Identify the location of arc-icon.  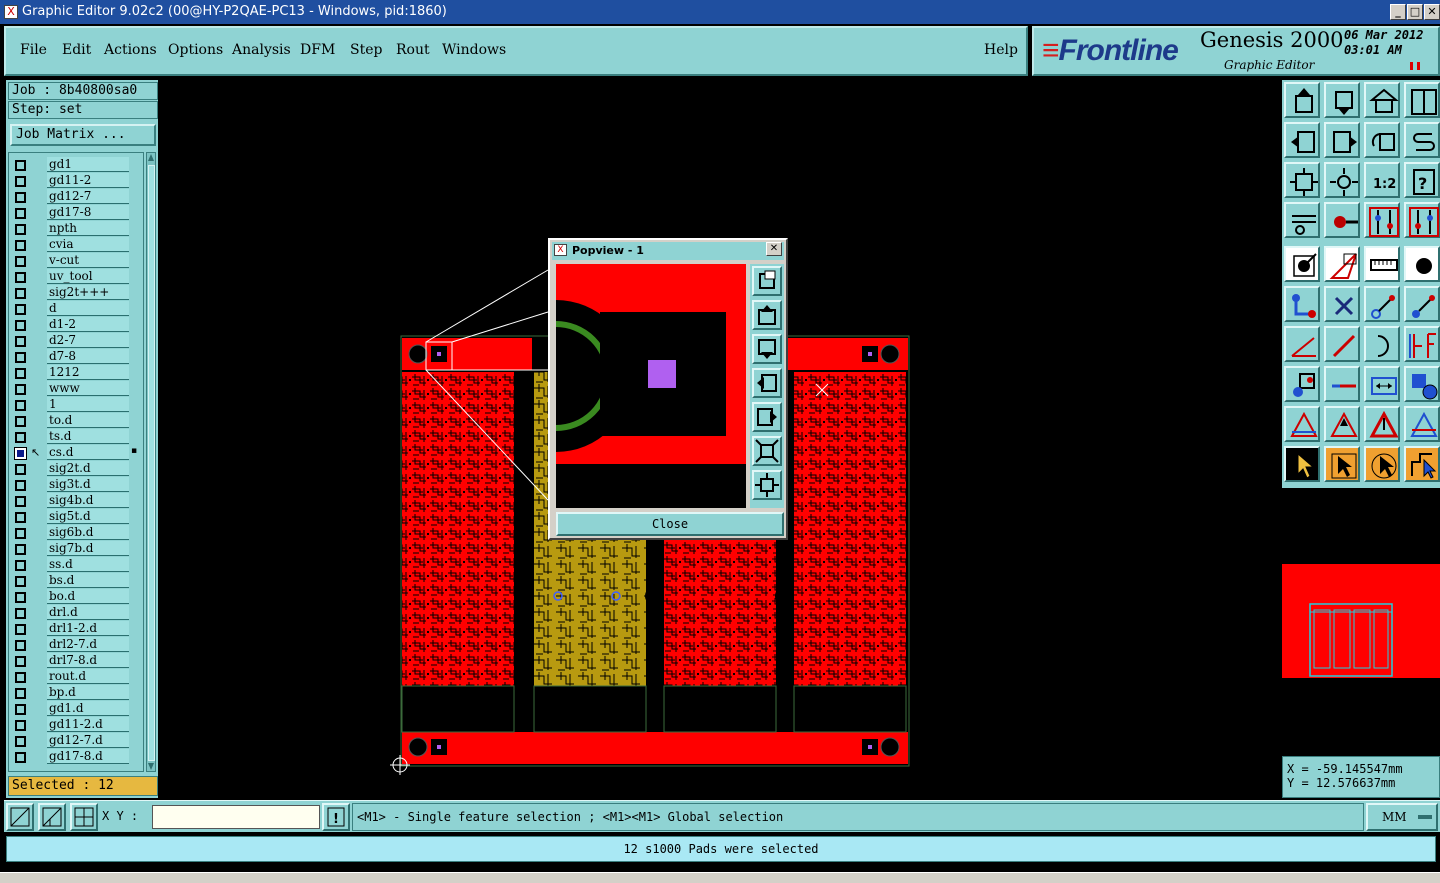
(1382, 344).